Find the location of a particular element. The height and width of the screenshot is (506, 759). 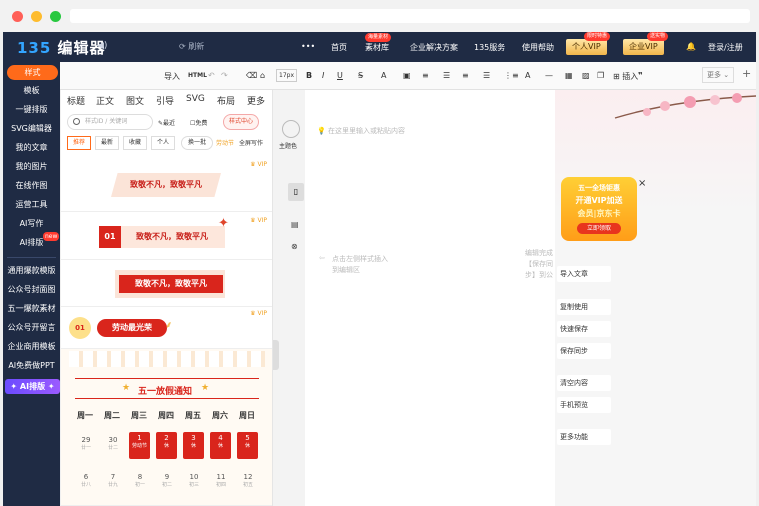

import-article-button: 导入文章 is located at coordinates (584, 274).